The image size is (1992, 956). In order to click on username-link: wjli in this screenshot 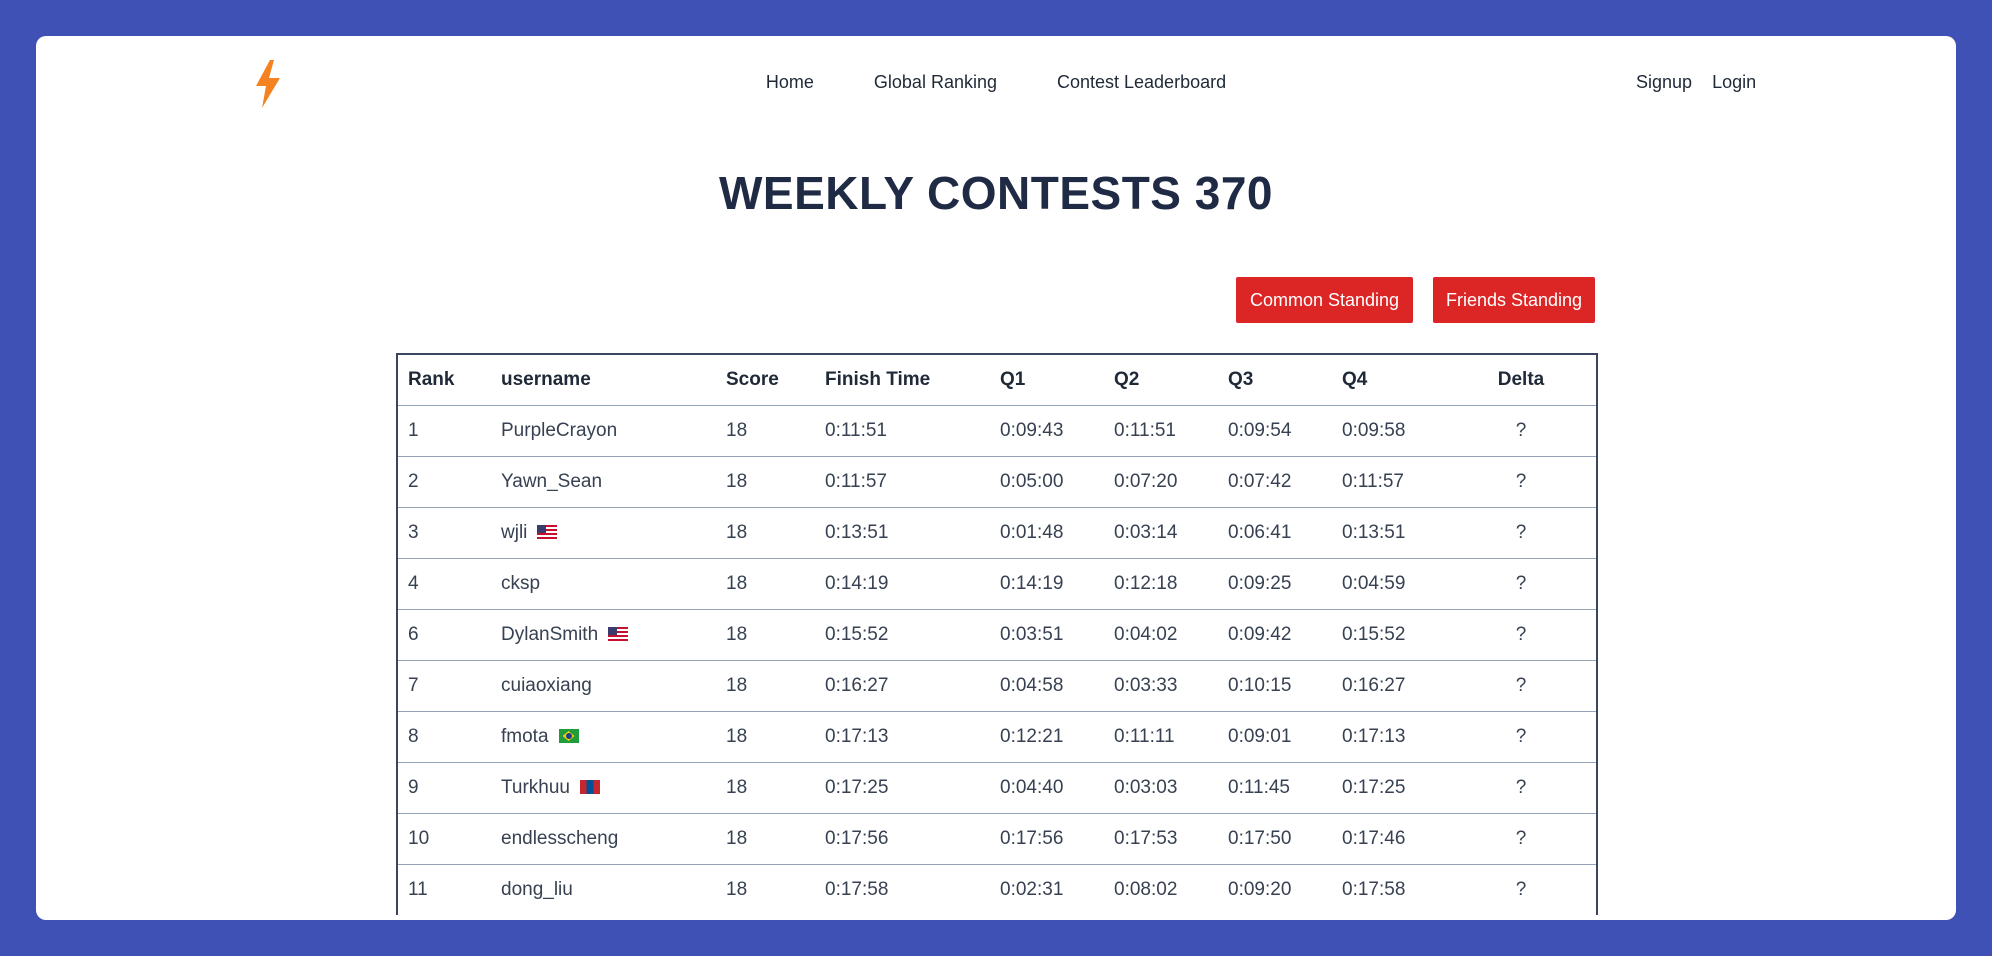, I will do `click(514, 532)`.